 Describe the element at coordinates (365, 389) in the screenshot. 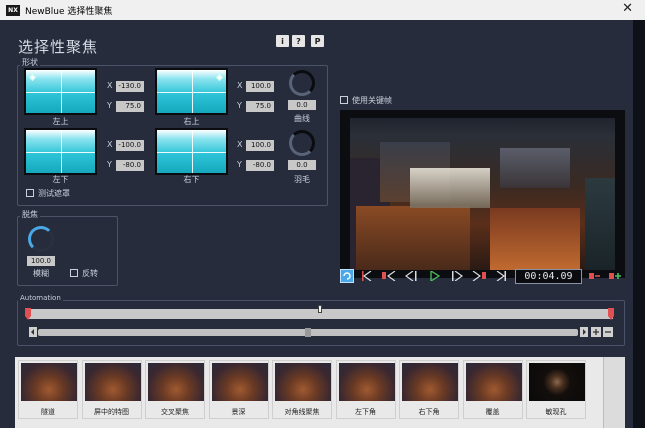

I see `preset-thumbnail: 左下角` at that location.